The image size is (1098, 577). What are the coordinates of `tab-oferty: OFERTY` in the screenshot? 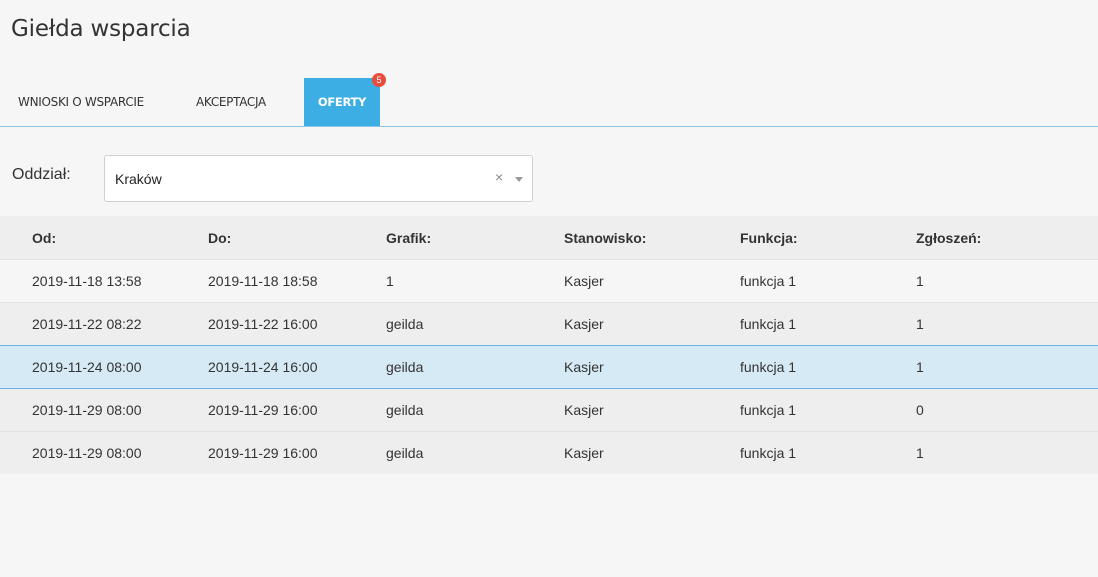 It's located at (342, 102).